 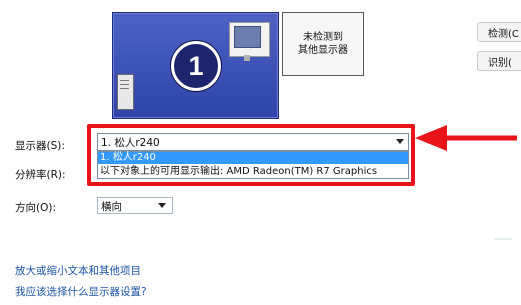 What do you see at coordinates (499, 32) in the screenshot?
I see `detect-button: 检测(C` at bounding box center [499, 32].